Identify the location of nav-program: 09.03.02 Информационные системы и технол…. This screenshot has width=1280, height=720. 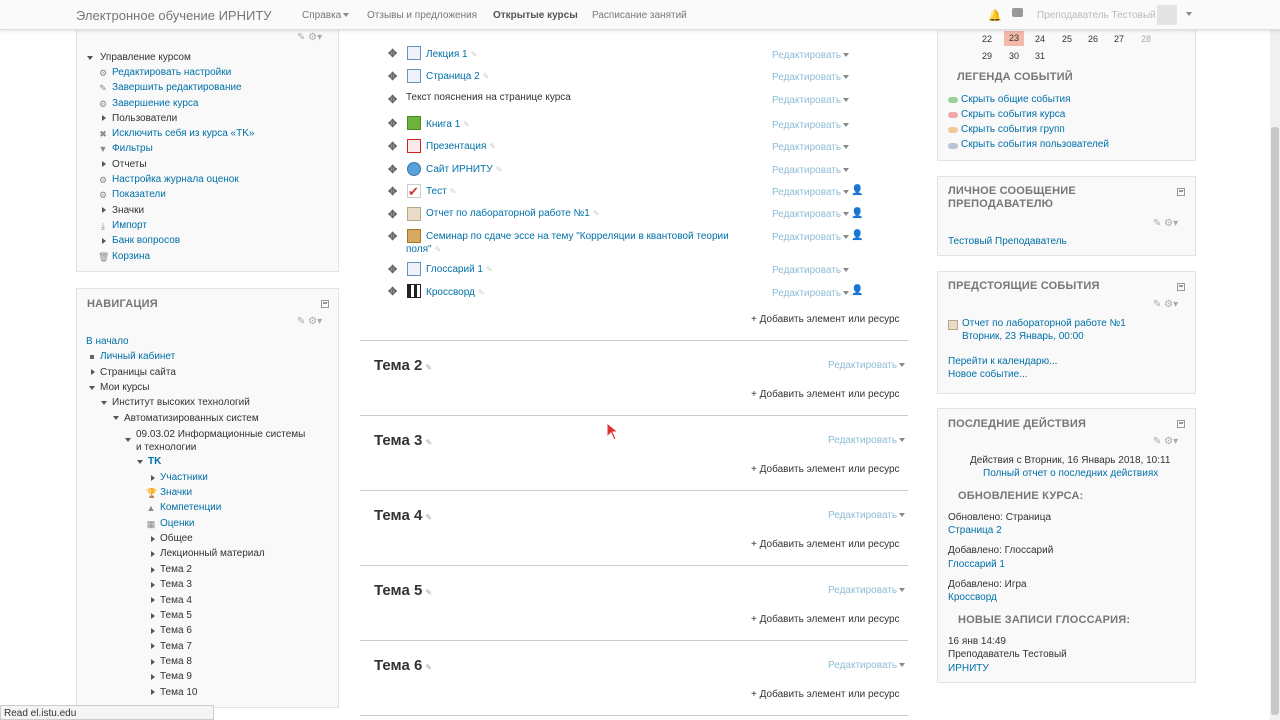
(223, 441).